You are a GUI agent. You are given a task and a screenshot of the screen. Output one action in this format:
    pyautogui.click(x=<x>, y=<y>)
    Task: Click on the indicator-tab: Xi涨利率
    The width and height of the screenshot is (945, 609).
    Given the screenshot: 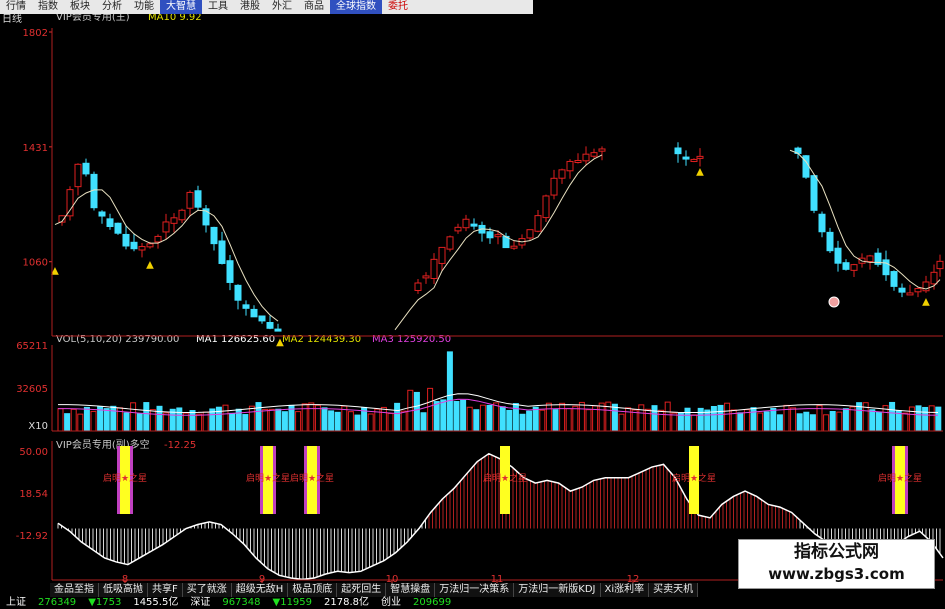 What is the action you would take?
    pyautogui.click(x=625, y=590)
    